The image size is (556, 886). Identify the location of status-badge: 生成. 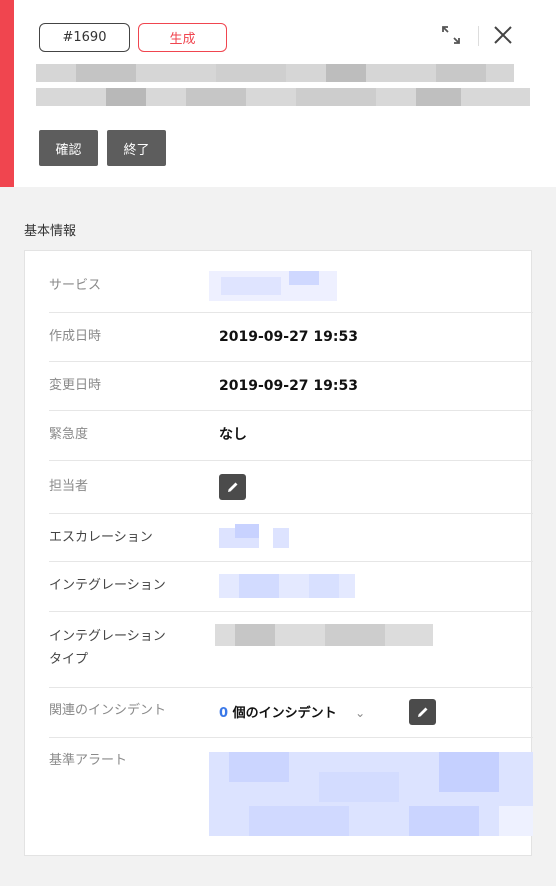
(182, 37).